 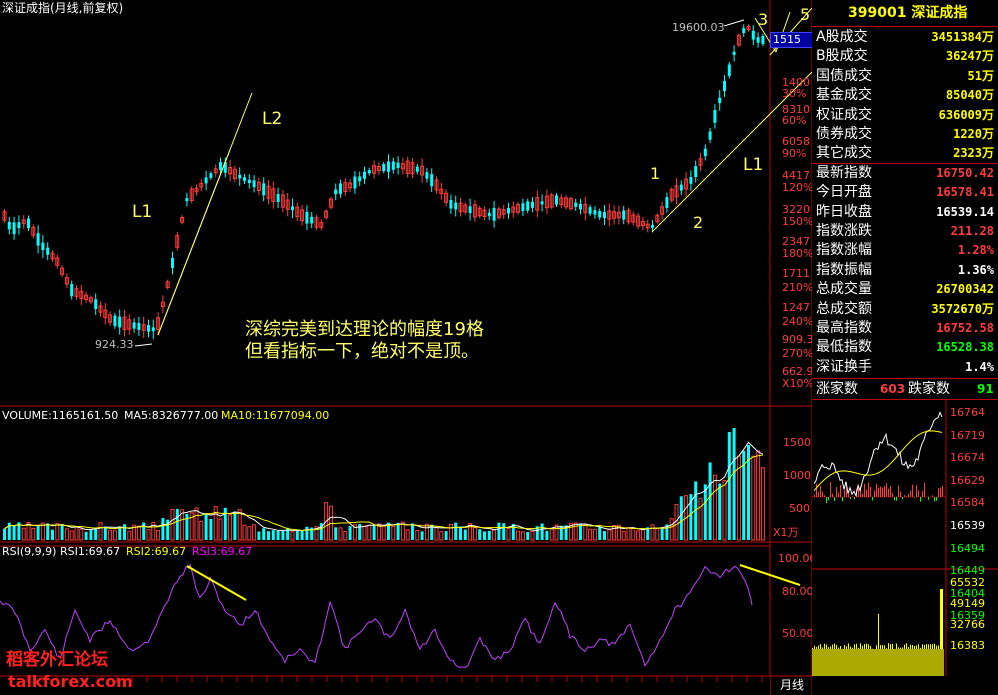 I want to click on mini-vol-axis-label: 65532, so click(x=967, y=582).